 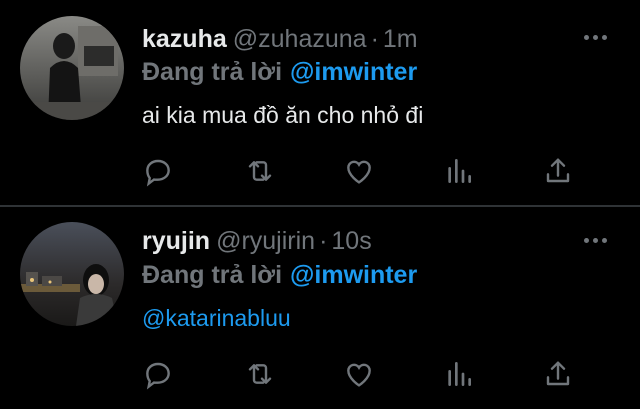 What do you see at coordinates (300, 39) in the screenshot?
I see `user-handle: @zuhazuna` at bounding box center [300, 39].